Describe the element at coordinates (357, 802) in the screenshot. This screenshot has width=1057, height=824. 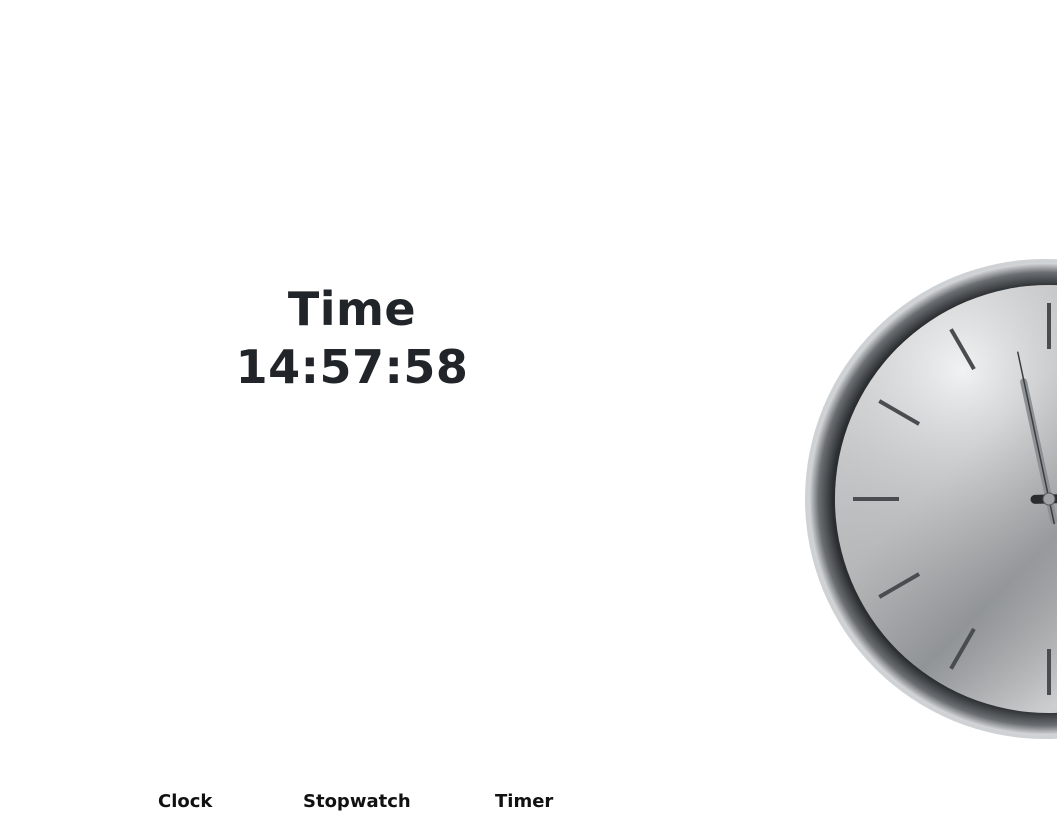
I see `nav-stopwatch-link: Stopwatch` at that location.